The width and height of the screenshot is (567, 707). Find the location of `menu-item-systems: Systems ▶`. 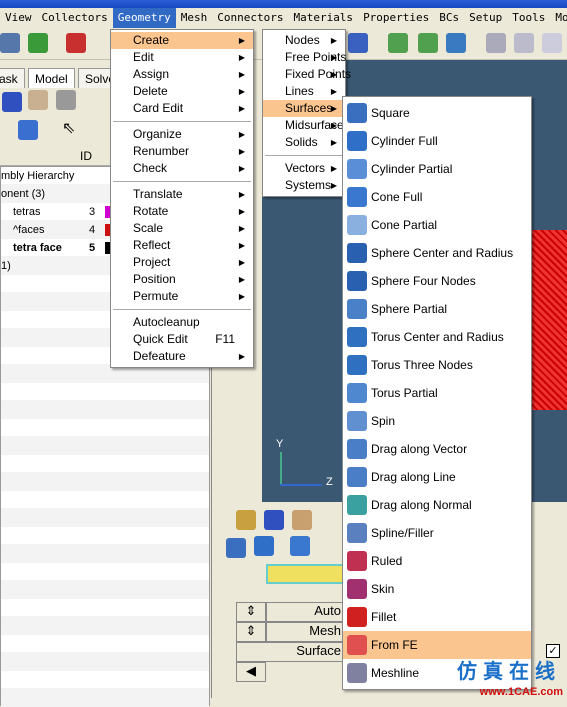

menu-item-systems: Systems ▶ is located at coordinates (304, 185).